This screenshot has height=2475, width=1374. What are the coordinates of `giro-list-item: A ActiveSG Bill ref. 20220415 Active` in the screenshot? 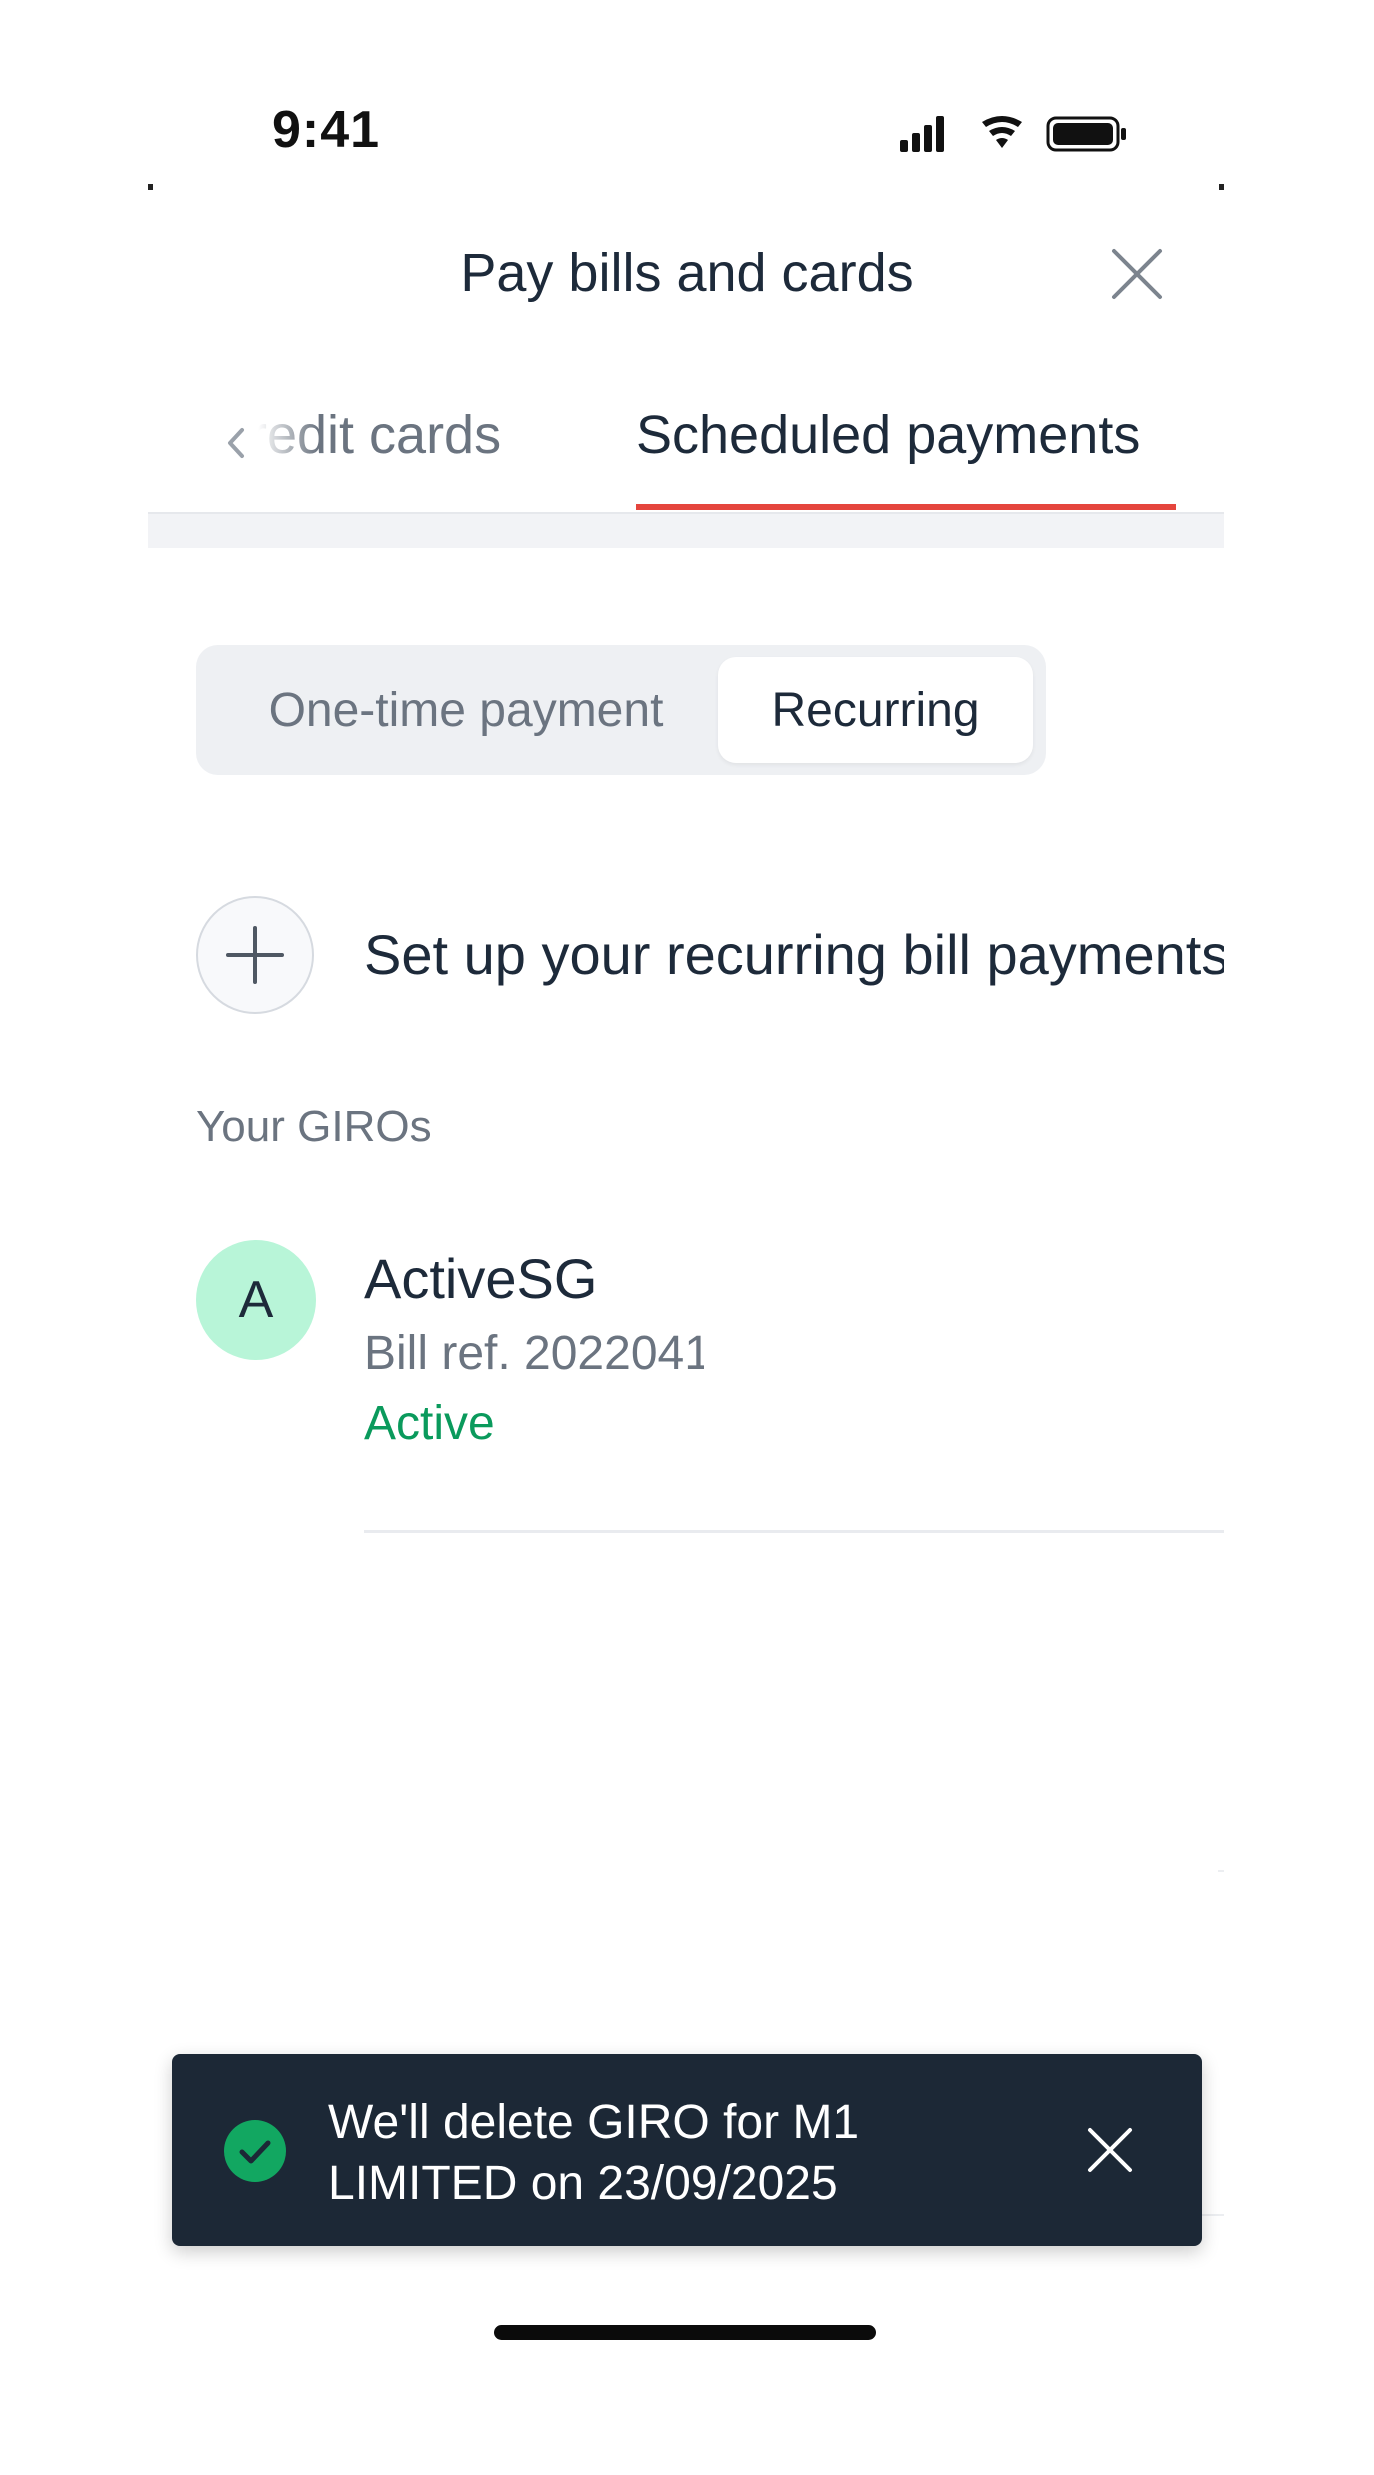 It's located at (710, 1390).